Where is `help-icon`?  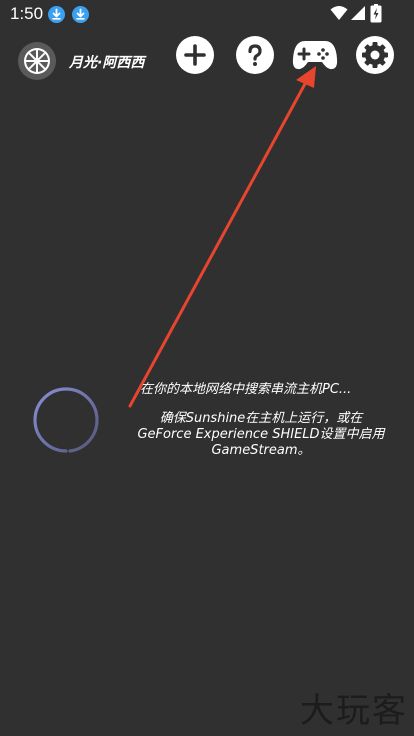
help-icon is located at coordinates (255, 55).